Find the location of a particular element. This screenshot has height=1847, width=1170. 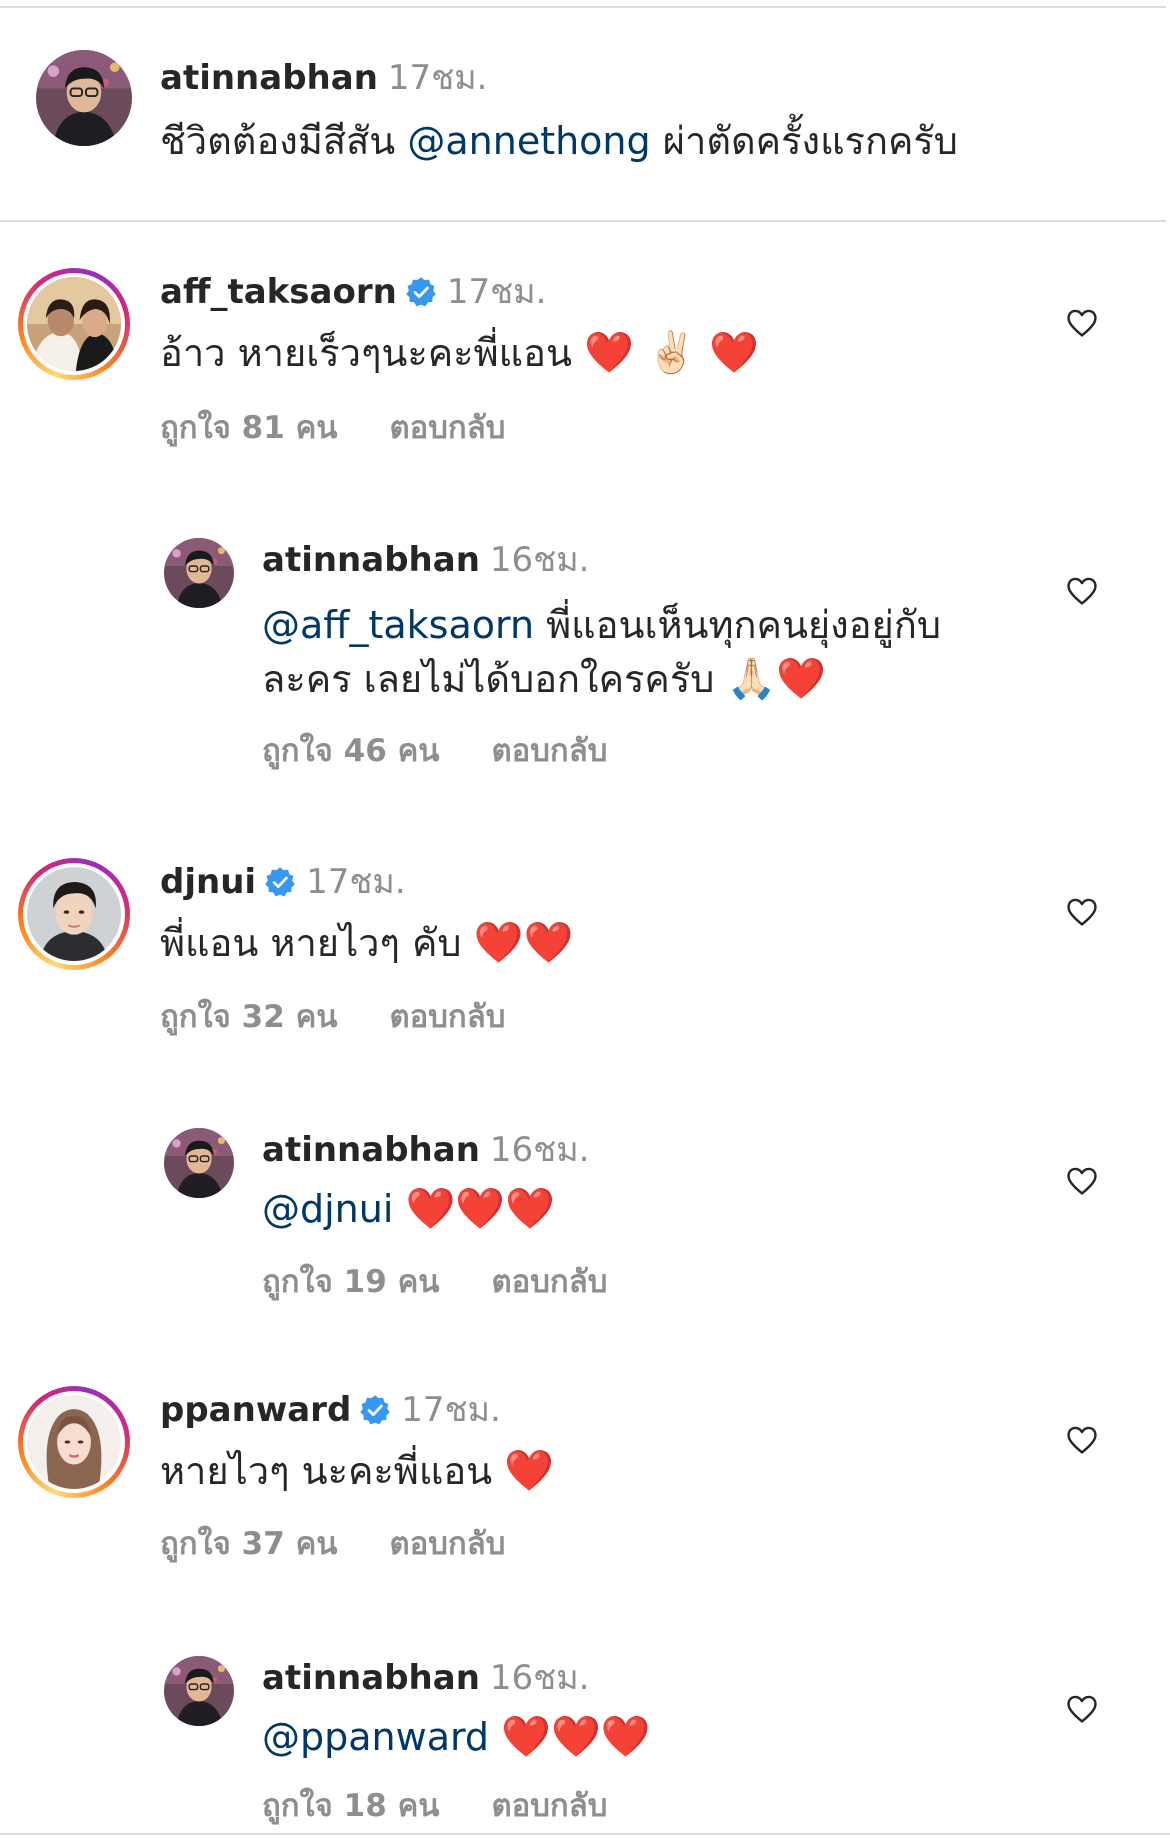

mention-link: @djnui is located at coordinates (327, 1209).